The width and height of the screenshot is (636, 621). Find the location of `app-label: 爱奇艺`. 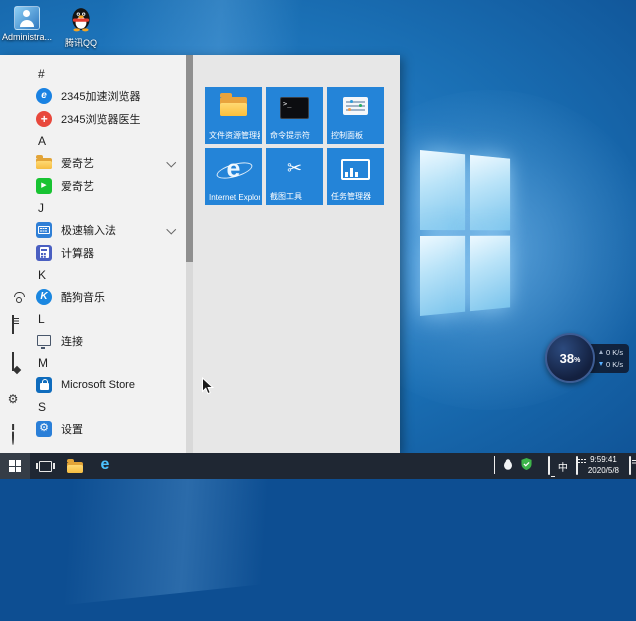

app-label: 爱奇艺 is located at coordinates (77, 163).